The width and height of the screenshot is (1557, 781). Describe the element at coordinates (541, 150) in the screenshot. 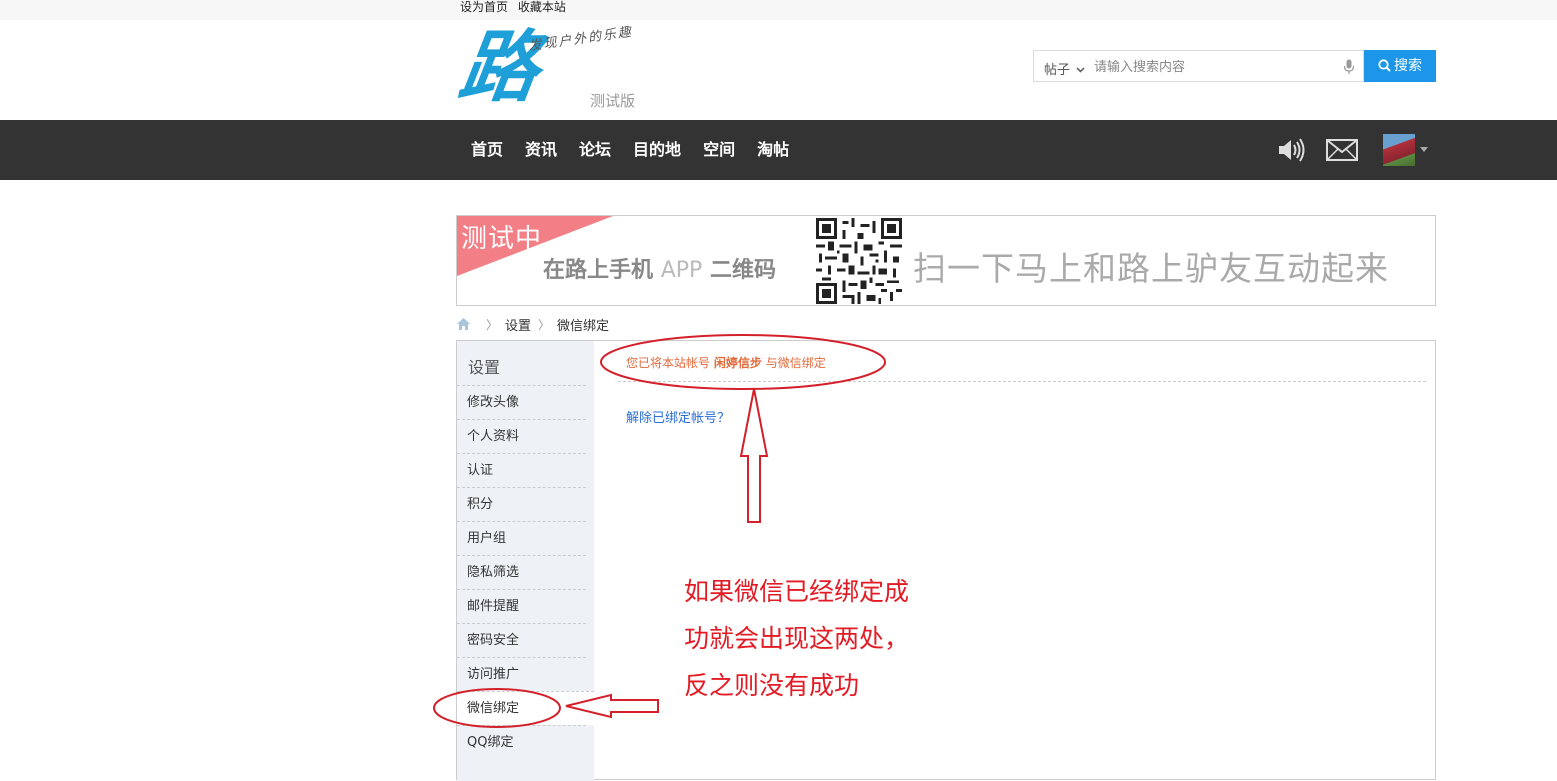

I see `nav-item-news: 资讯` at that location.